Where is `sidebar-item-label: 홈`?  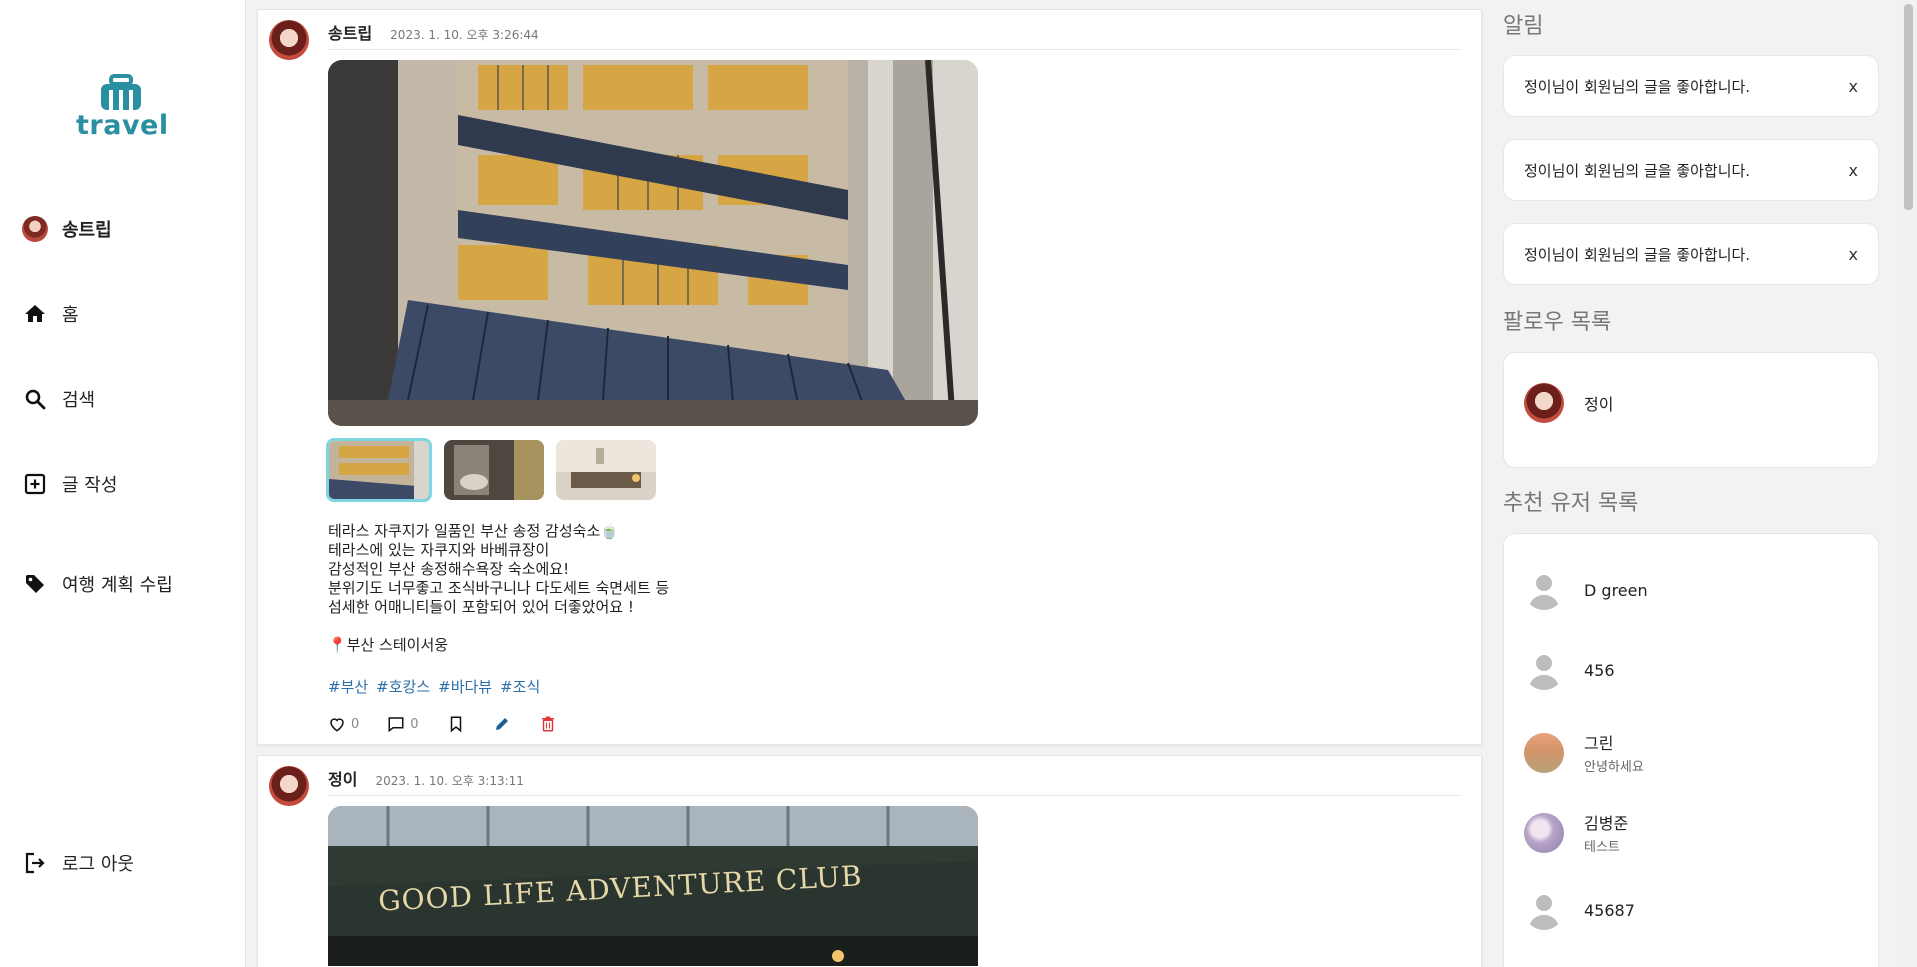
sidebar-item-label: 홈 is located at coordinates (70, 315).